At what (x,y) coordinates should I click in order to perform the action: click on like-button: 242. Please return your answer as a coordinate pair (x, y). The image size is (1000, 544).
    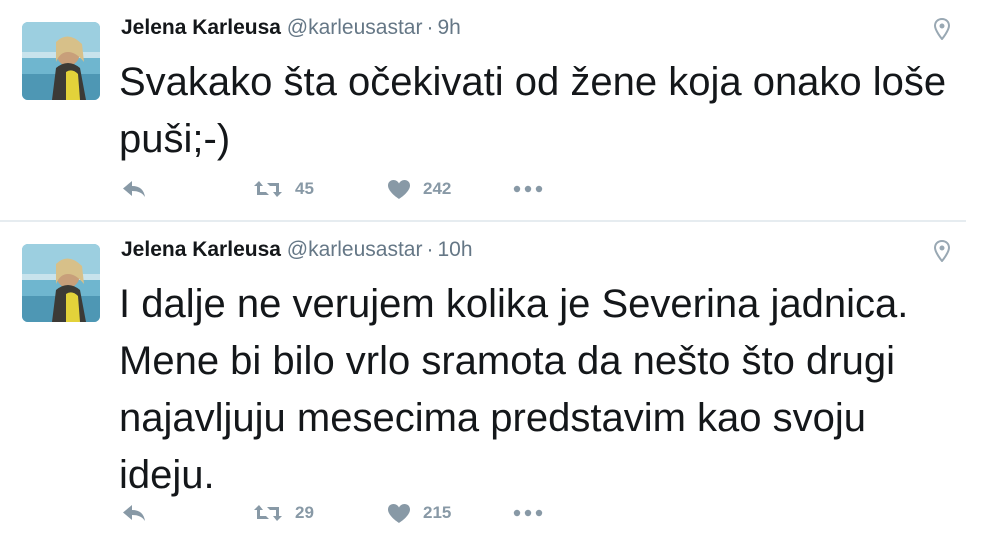
    Looking at the image, I should click on (450, 189).